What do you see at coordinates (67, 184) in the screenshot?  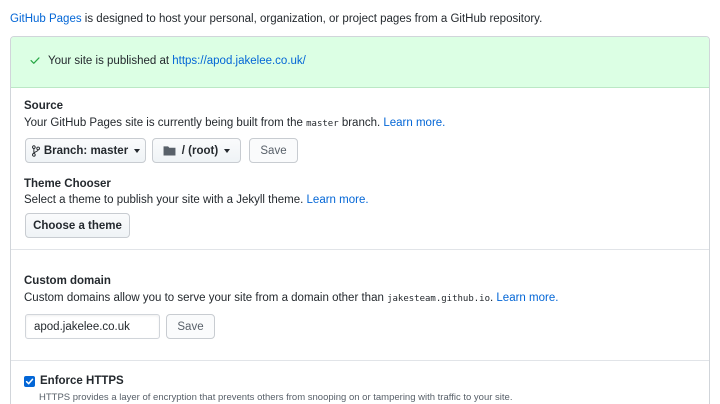 I see `theme-chooser-title: Theme Chooser` at bounding box center [67, 184].